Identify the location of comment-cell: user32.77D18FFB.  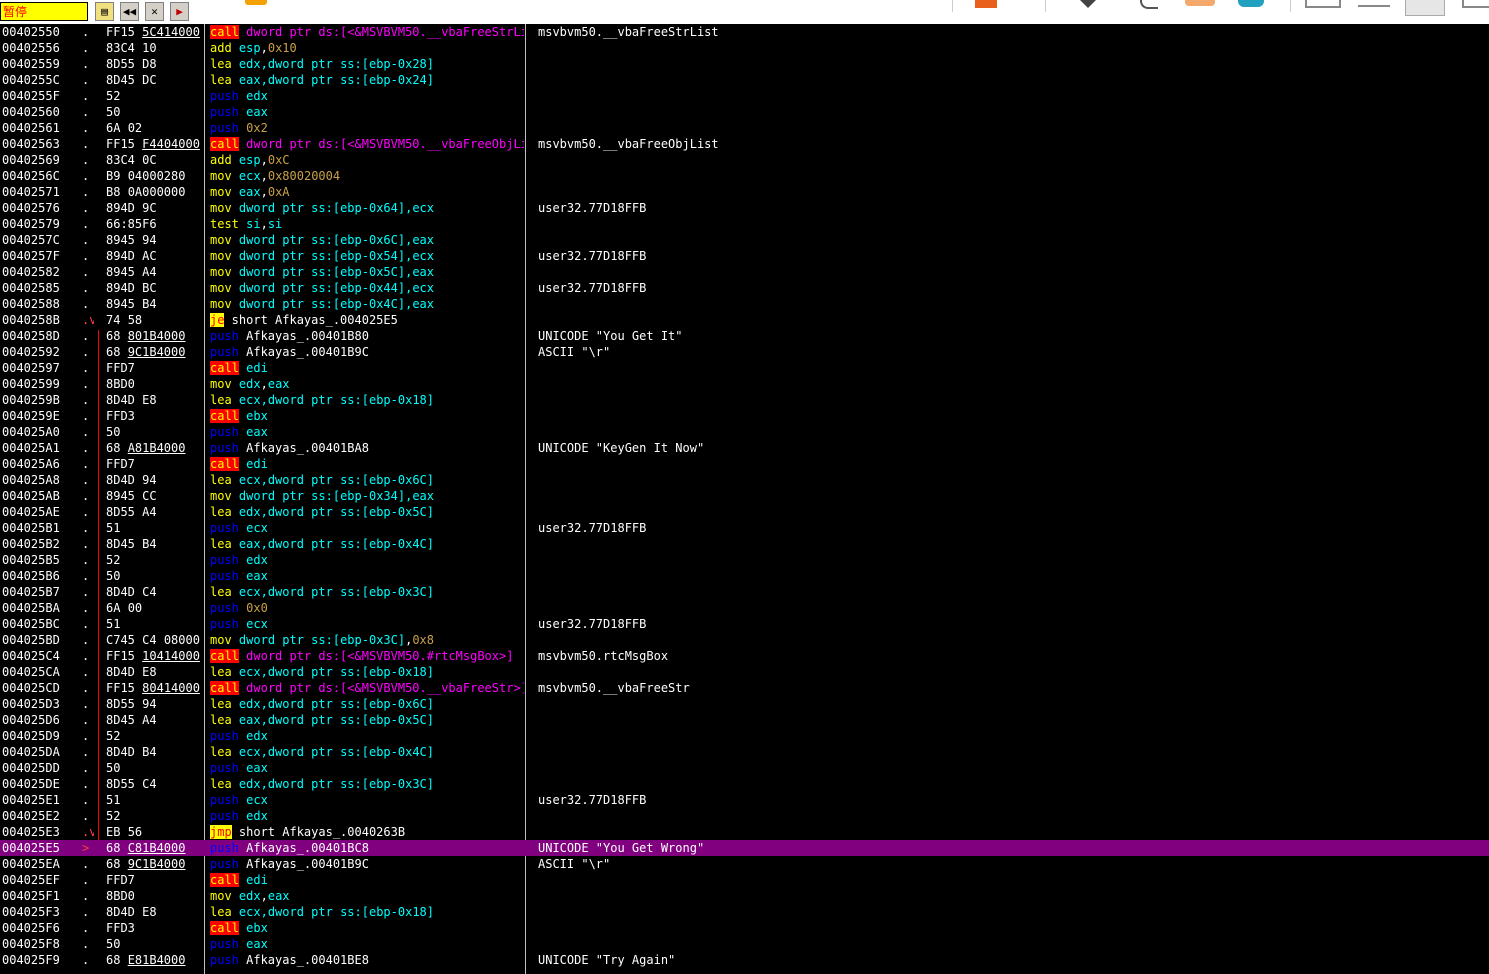
(592, 800).